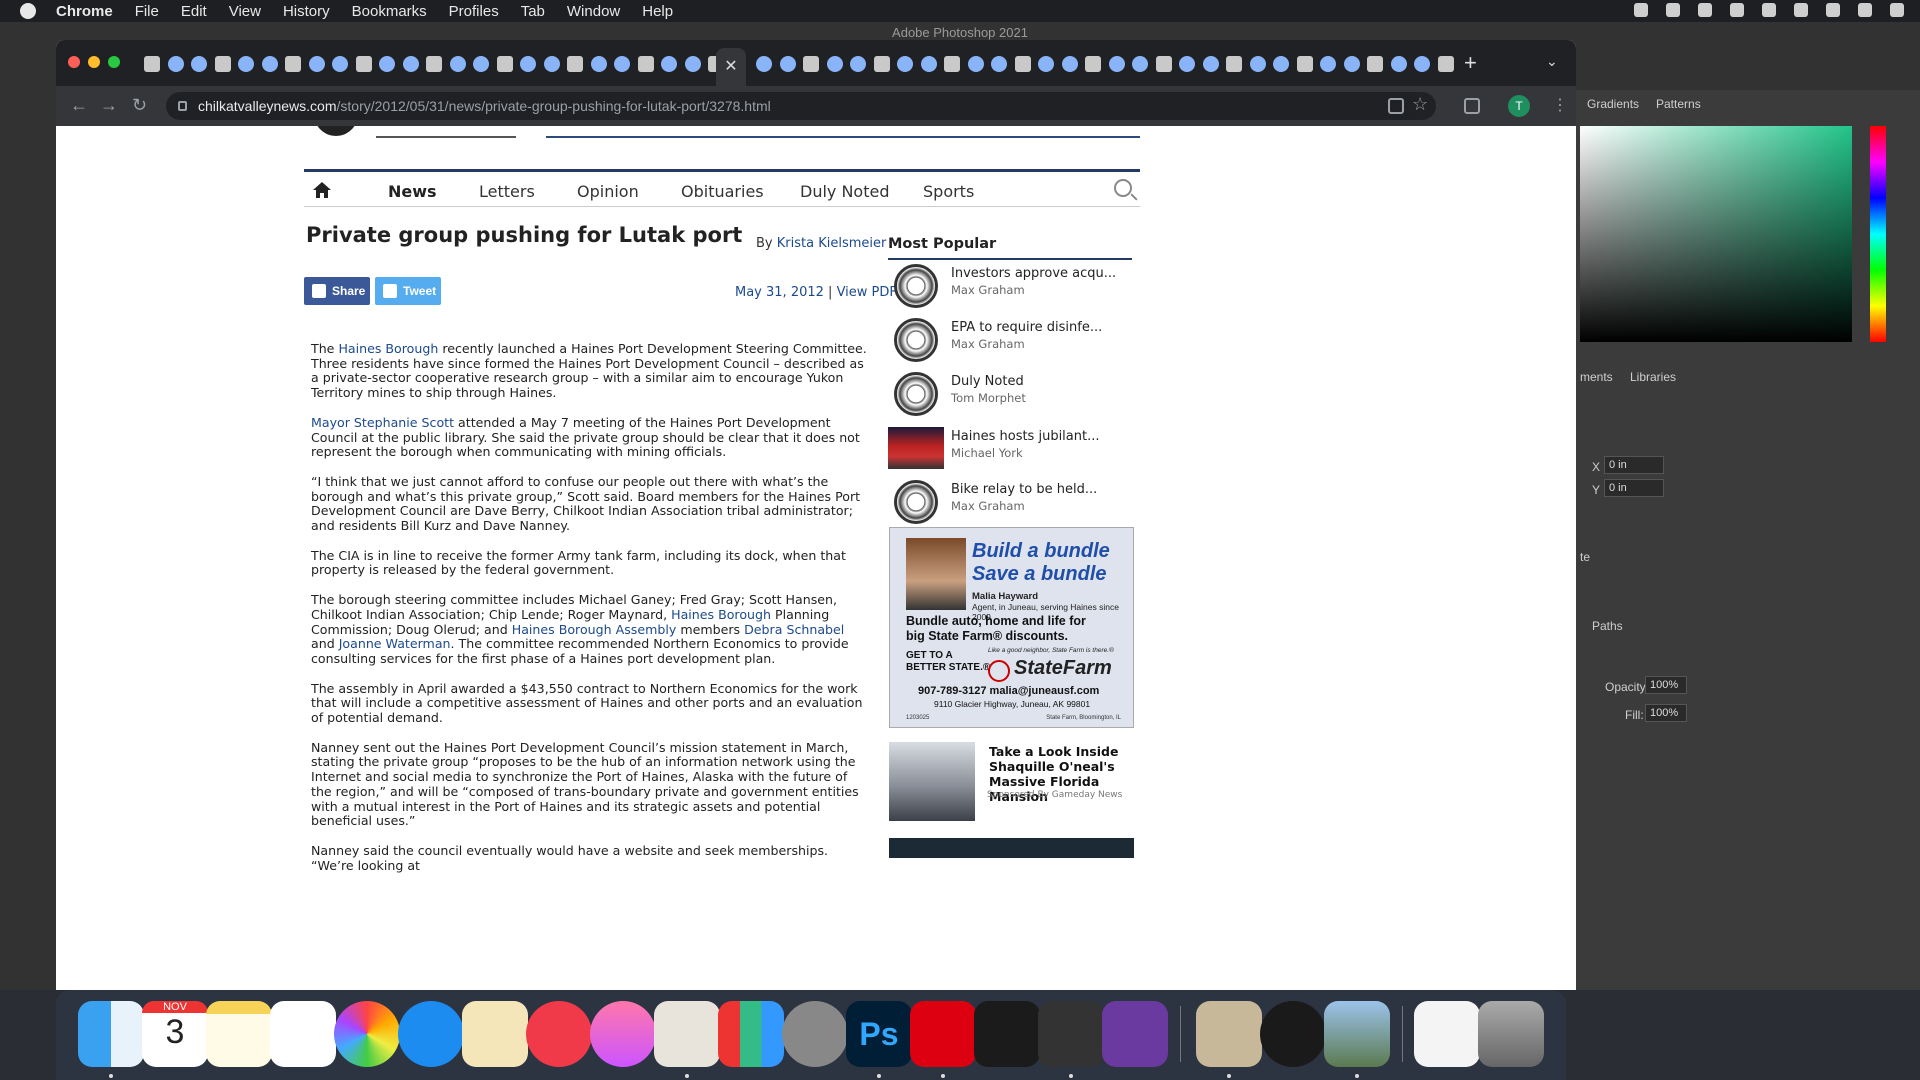  I want to click on tab-search-chevron-icon: ⌄, so click(1552, 61).